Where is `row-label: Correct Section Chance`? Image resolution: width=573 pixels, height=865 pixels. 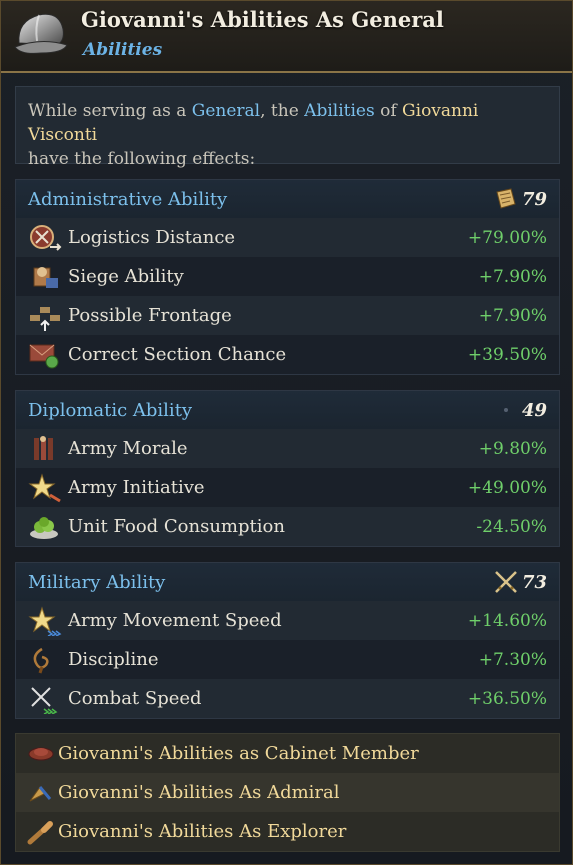 row-label: Correct Section Chance is located at coordinates (177, 354).